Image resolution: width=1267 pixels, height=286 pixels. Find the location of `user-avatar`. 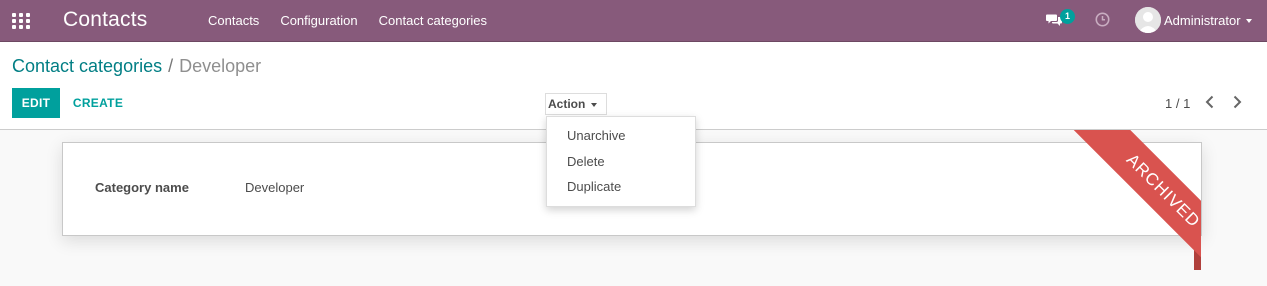

user-avatar is located at coordinates (1148, 20).